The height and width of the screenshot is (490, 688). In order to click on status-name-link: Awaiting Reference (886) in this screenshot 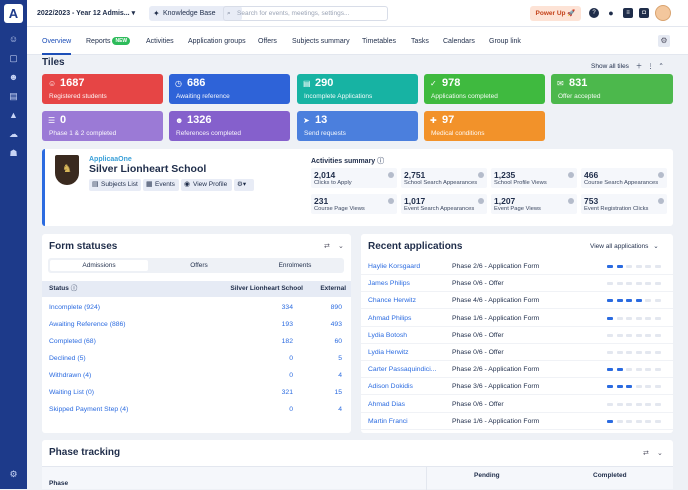, I will do `click(87, 324)`.